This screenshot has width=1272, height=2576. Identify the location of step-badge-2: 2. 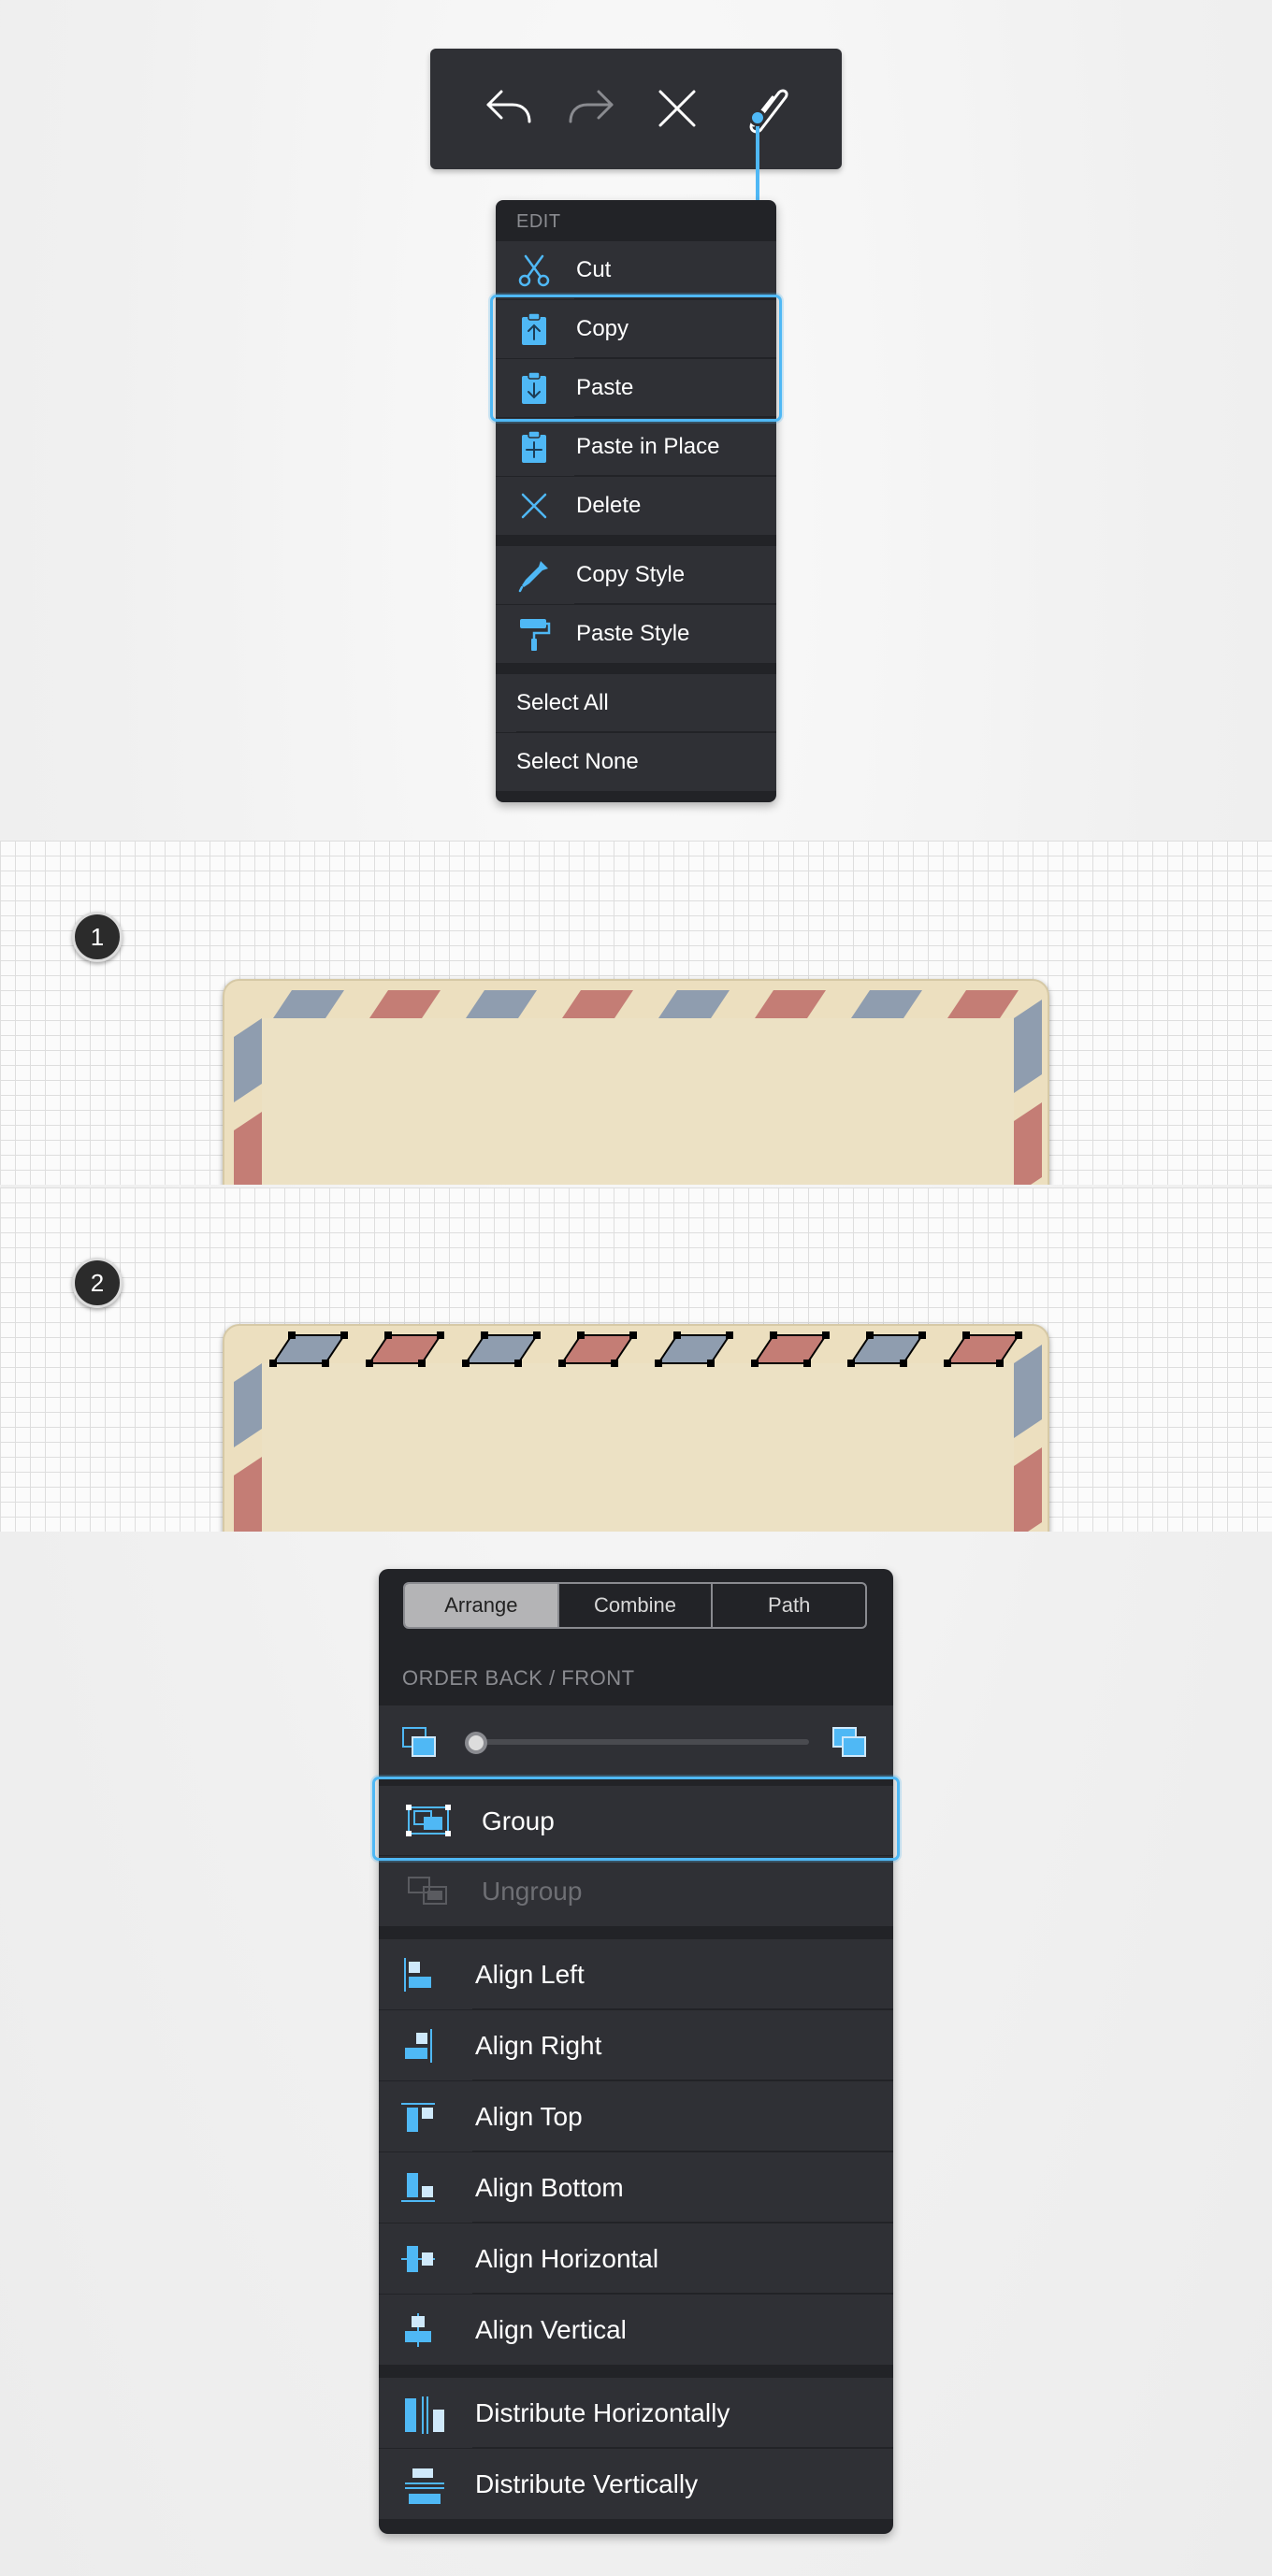
(97, 1283).